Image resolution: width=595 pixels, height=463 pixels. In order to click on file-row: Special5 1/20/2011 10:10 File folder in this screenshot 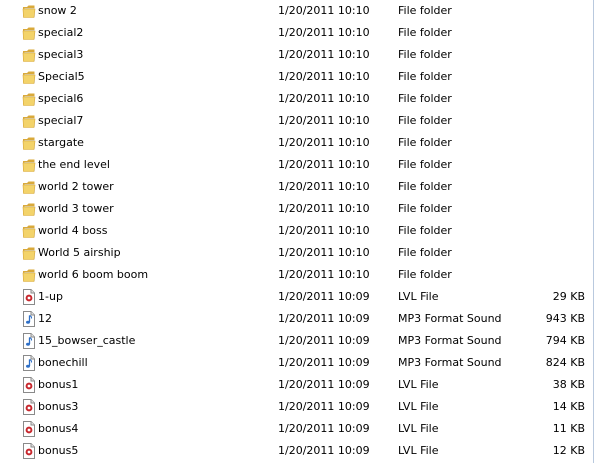, I will do `click(296, 77)`.